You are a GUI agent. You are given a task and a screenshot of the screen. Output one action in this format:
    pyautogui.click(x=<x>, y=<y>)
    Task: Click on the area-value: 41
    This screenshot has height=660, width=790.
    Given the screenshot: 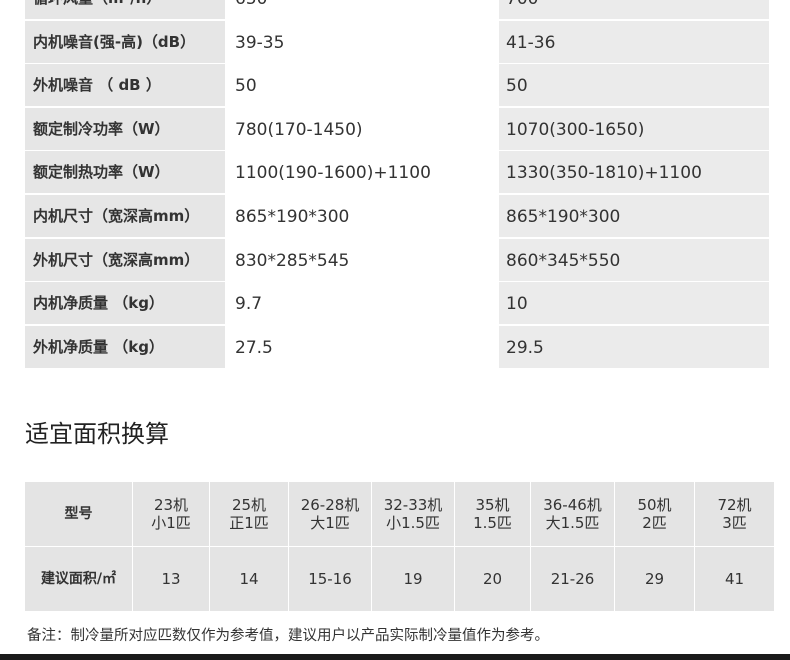 What is the action you would take?
    pyautogui.click(x=734, y=579)
    